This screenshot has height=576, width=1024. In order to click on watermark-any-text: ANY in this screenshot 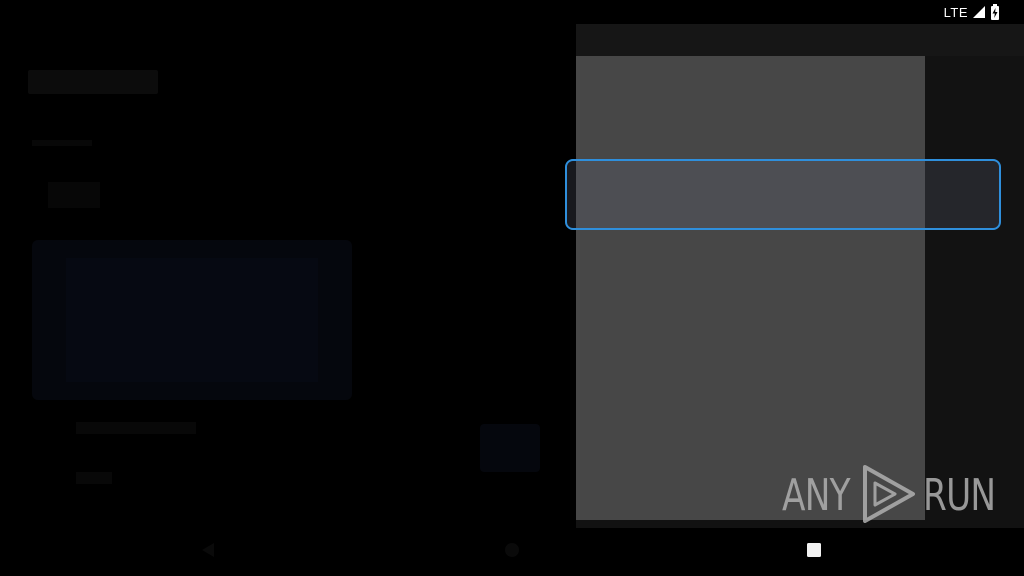, I will do `click(816, 495)`.